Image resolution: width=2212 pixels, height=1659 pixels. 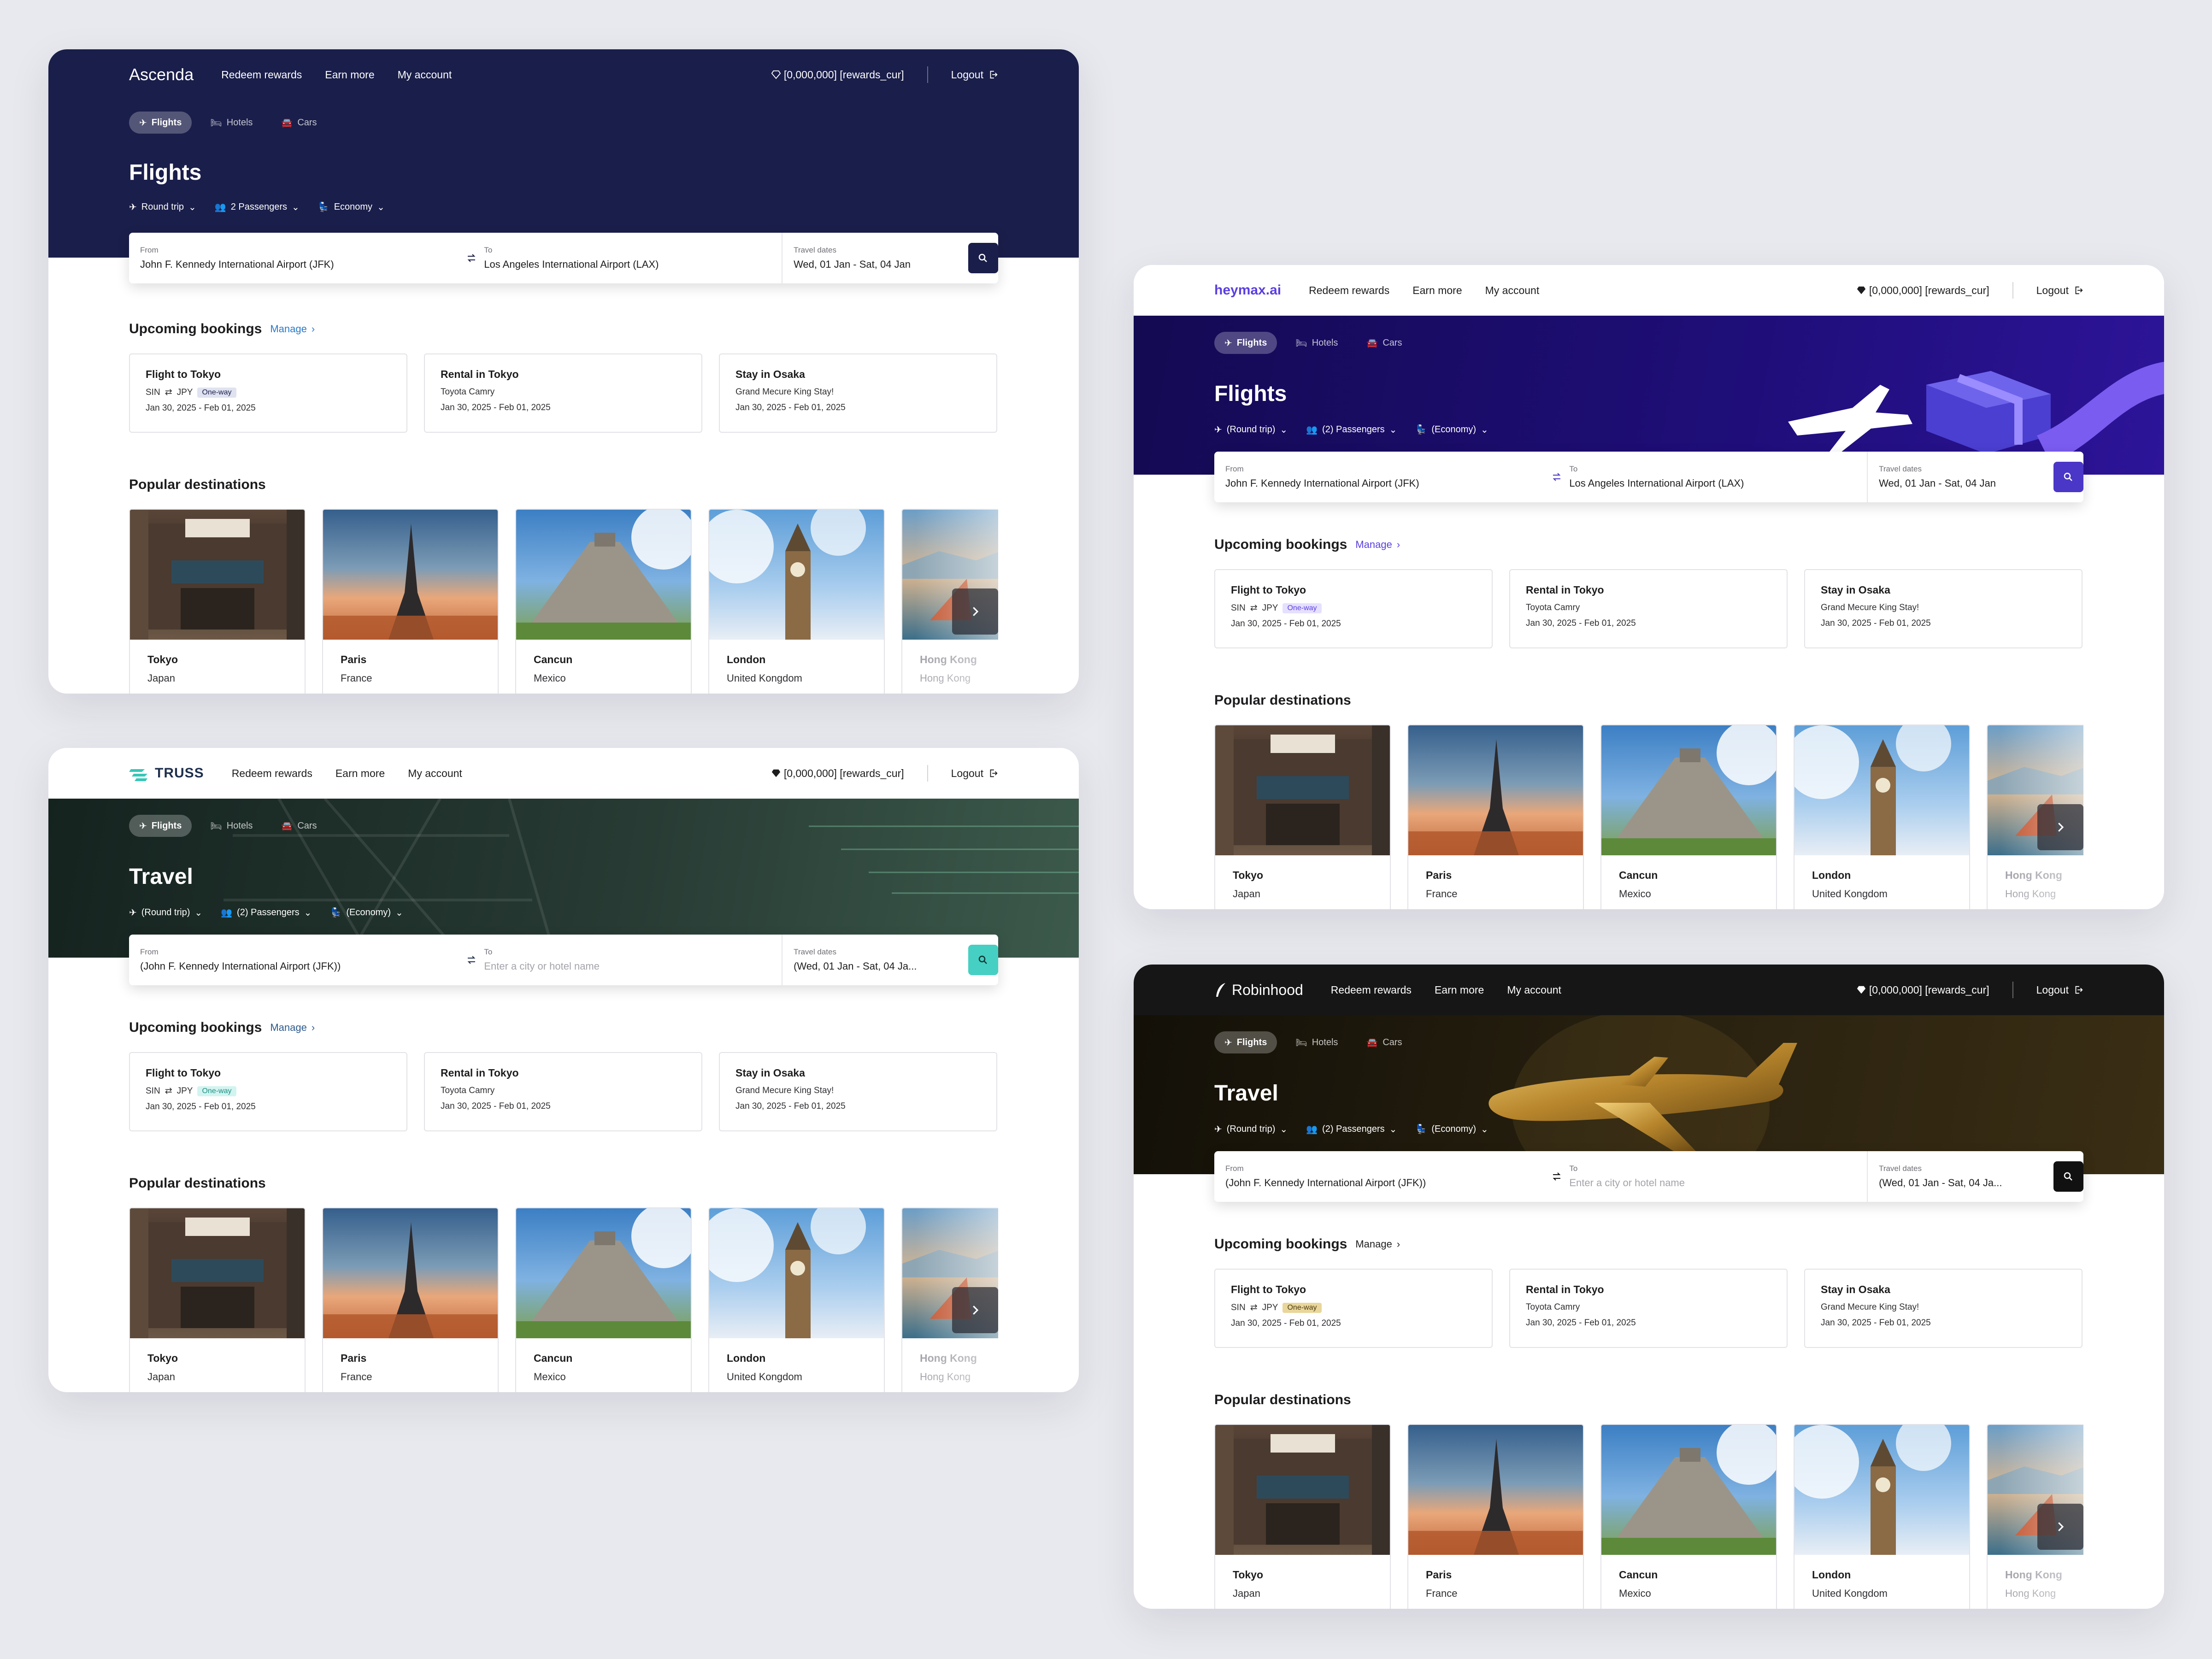 I want to click on trip-type-select: ✈ Round trip ⌄, so click(x=162, y=207).